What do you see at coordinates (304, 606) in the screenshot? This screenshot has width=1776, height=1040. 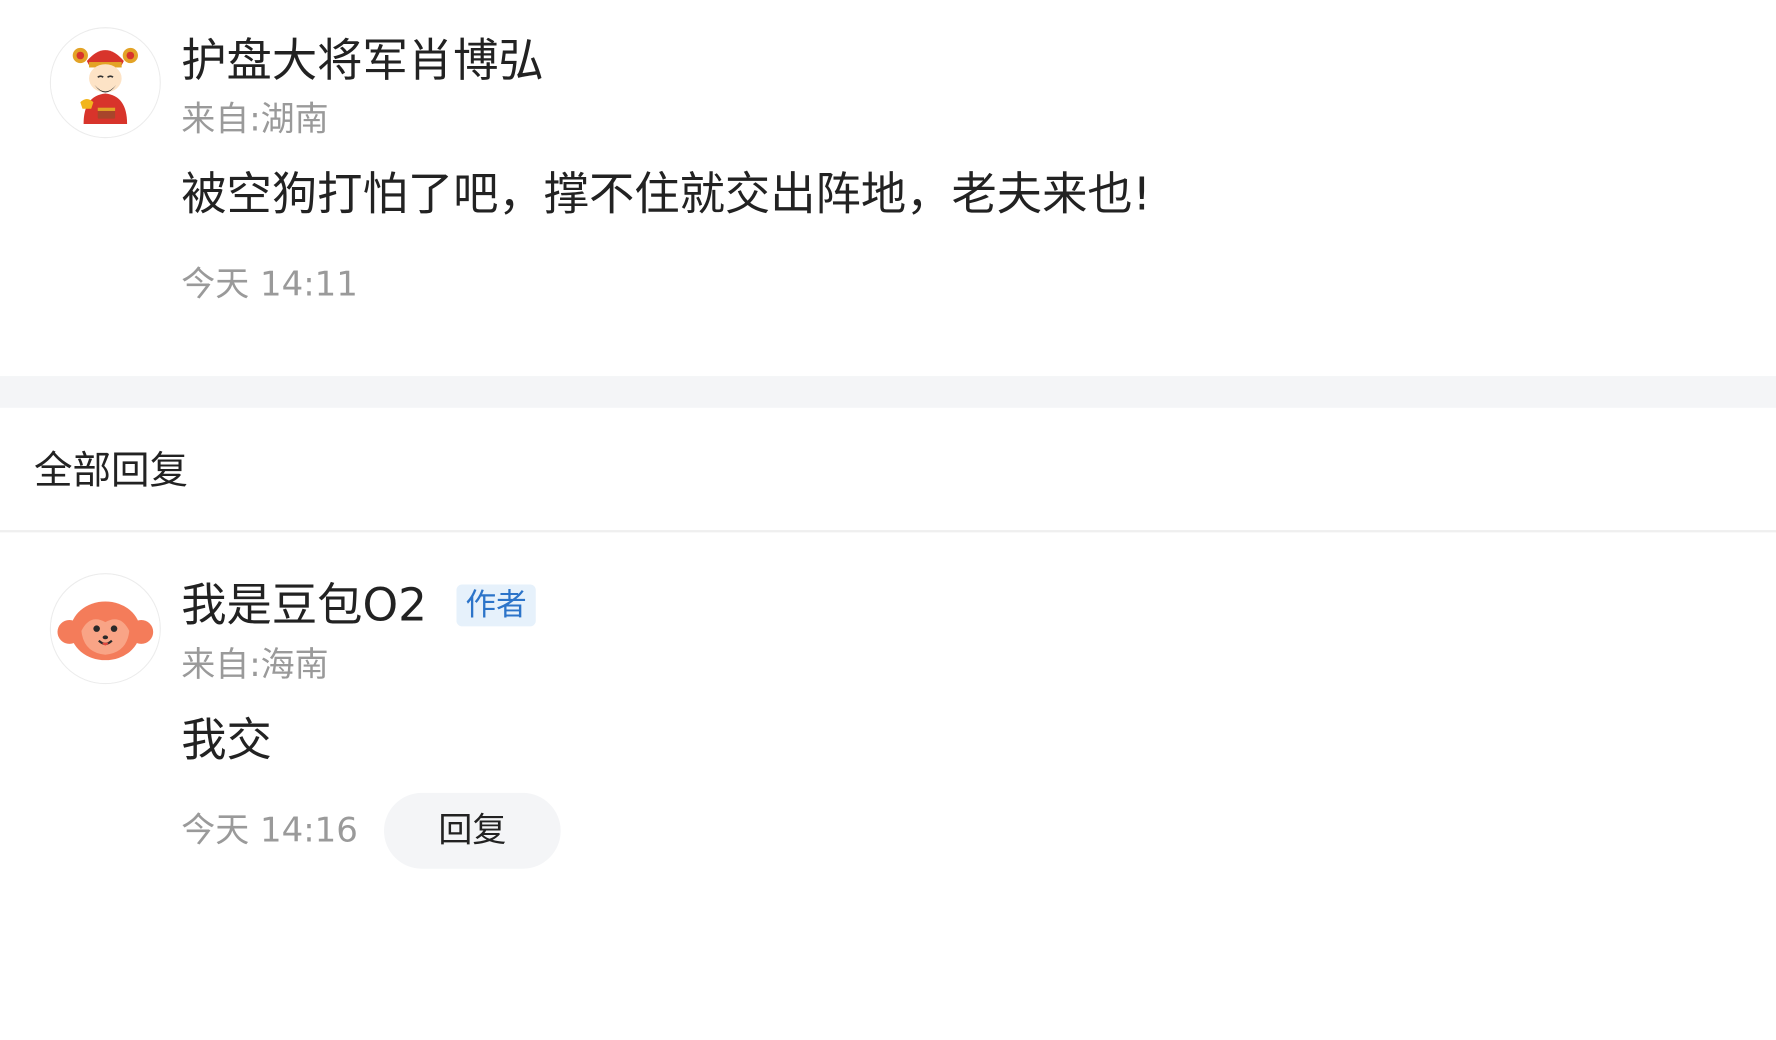 I see `reply-username: 我是豆包O2` at bounding box center [304, 606].